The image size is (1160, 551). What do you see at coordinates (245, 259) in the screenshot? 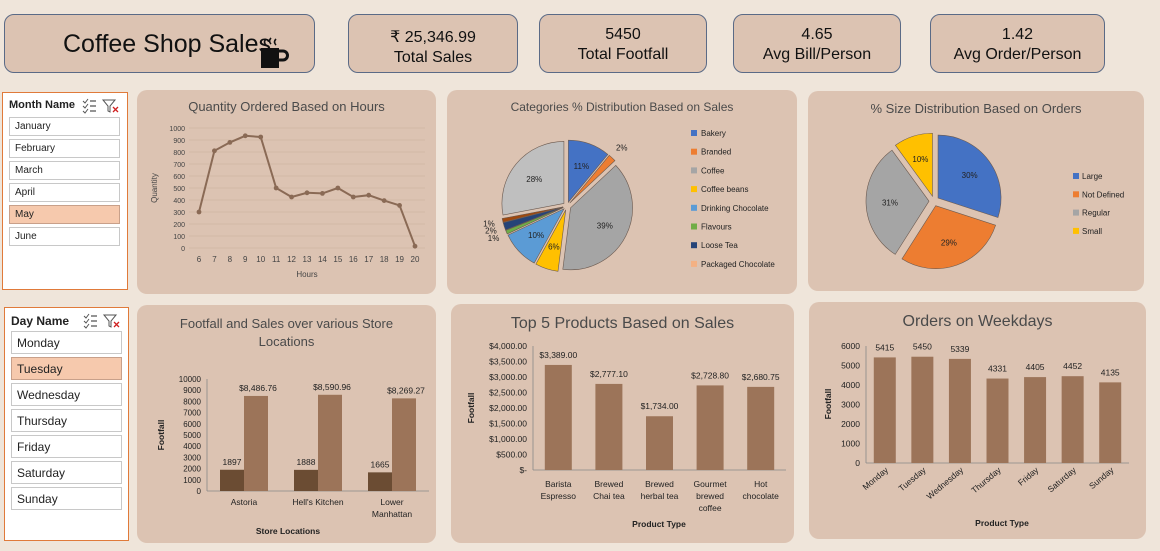
I see `x-tick-label: 9` at bounding box center [245, 259].